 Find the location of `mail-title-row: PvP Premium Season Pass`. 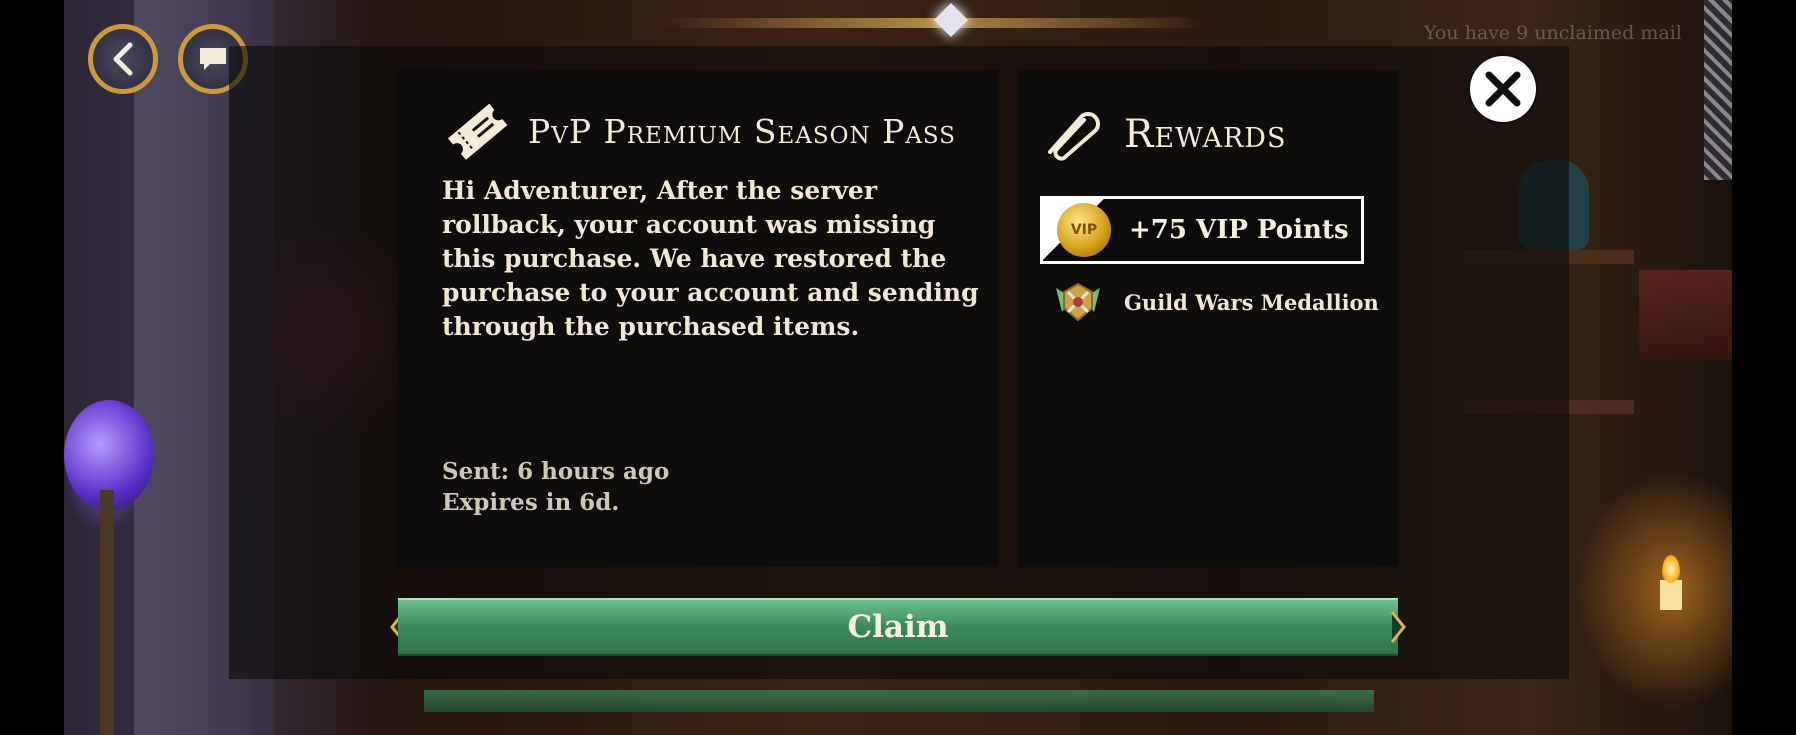

mail-title-row: PvP Premium Season Pass is located at coordinates (700, 131).